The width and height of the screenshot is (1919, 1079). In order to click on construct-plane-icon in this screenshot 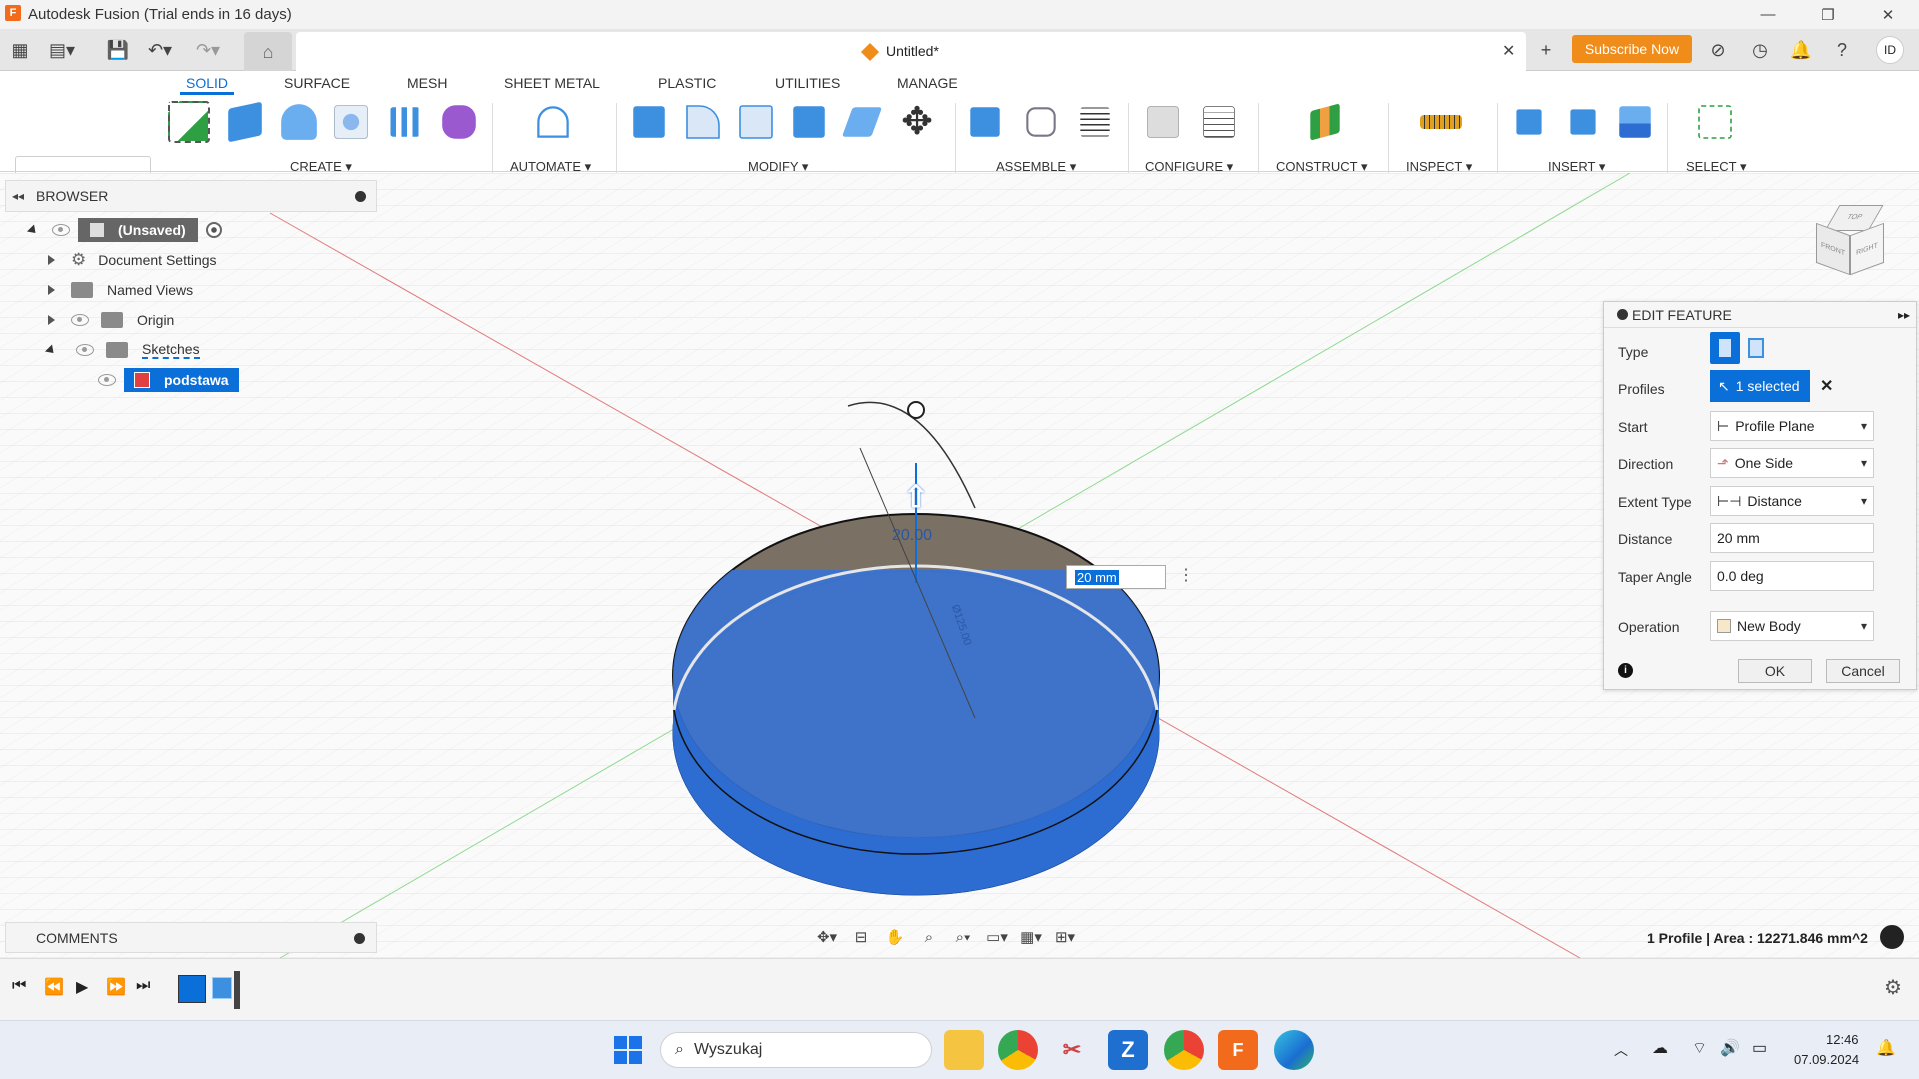, I will do `click(1325, 122)`.